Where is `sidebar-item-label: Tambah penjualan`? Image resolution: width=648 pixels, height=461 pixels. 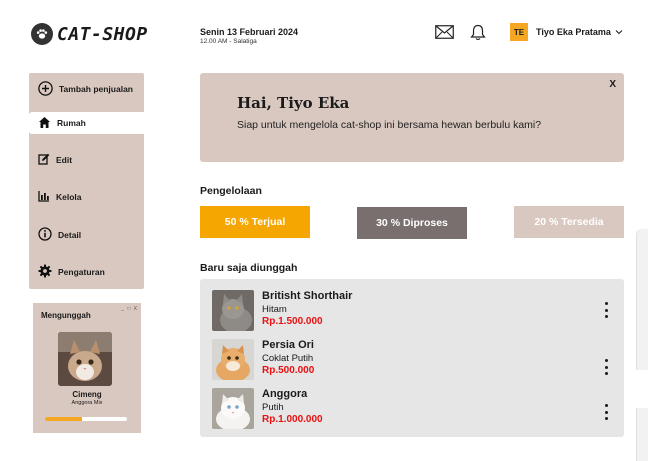
sidebar-item-label: Tambah penjualan is located at coordinates (96, 89).